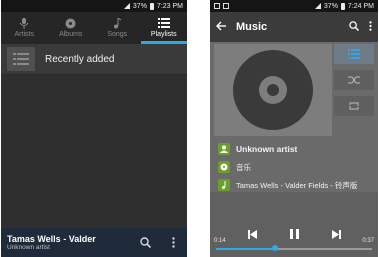 The height and width of the screenshot is (257, 379). What do you see at coordinates (267, 149) in the screenshot?
I see `artist-name: Unknown artist` at bounding box center [267, 149].